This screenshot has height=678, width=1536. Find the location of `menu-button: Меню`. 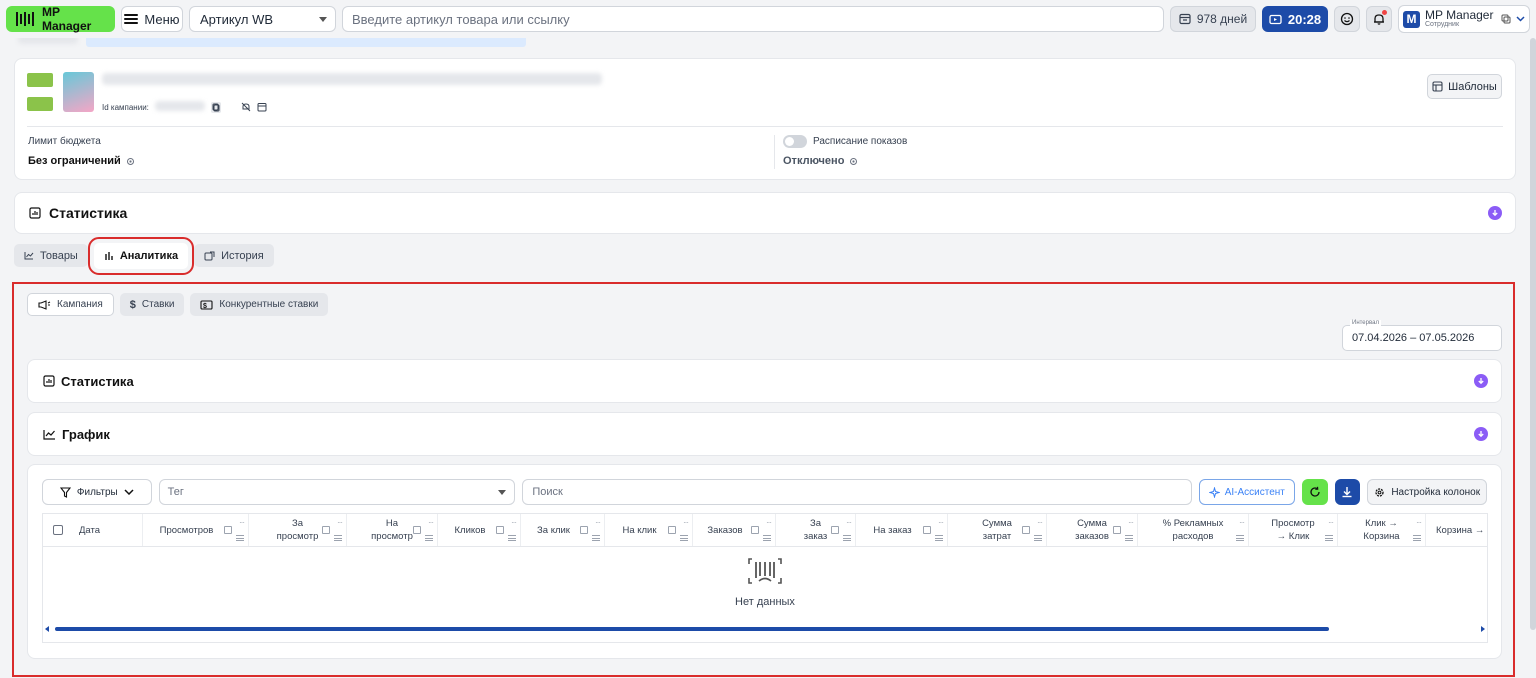

menu-button: Меню is located at coordinates (152, 19).